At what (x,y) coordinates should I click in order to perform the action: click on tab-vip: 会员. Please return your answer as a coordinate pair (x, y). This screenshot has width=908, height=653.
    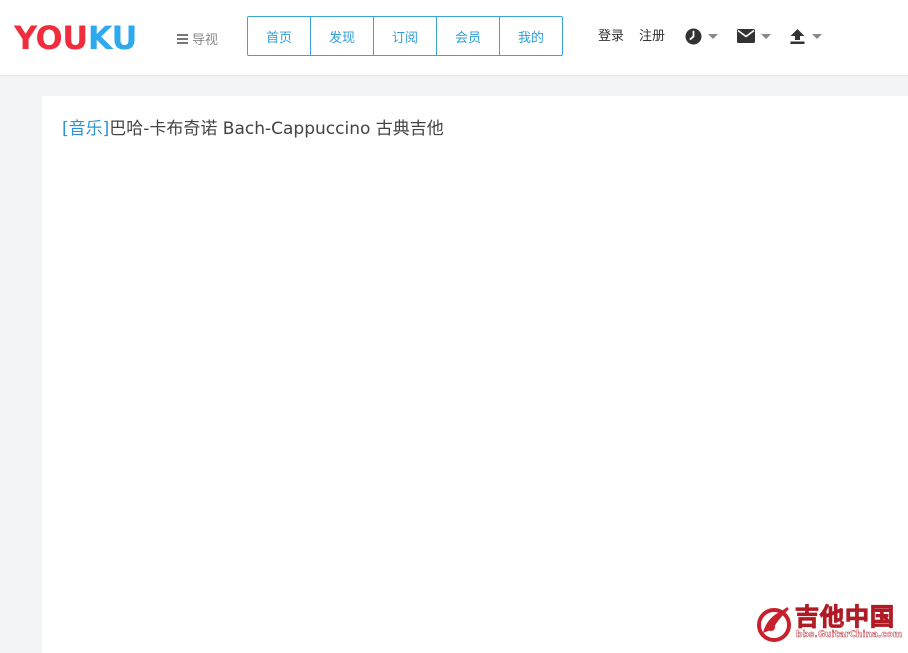
    Looking at the image, I should click on (468, 36).